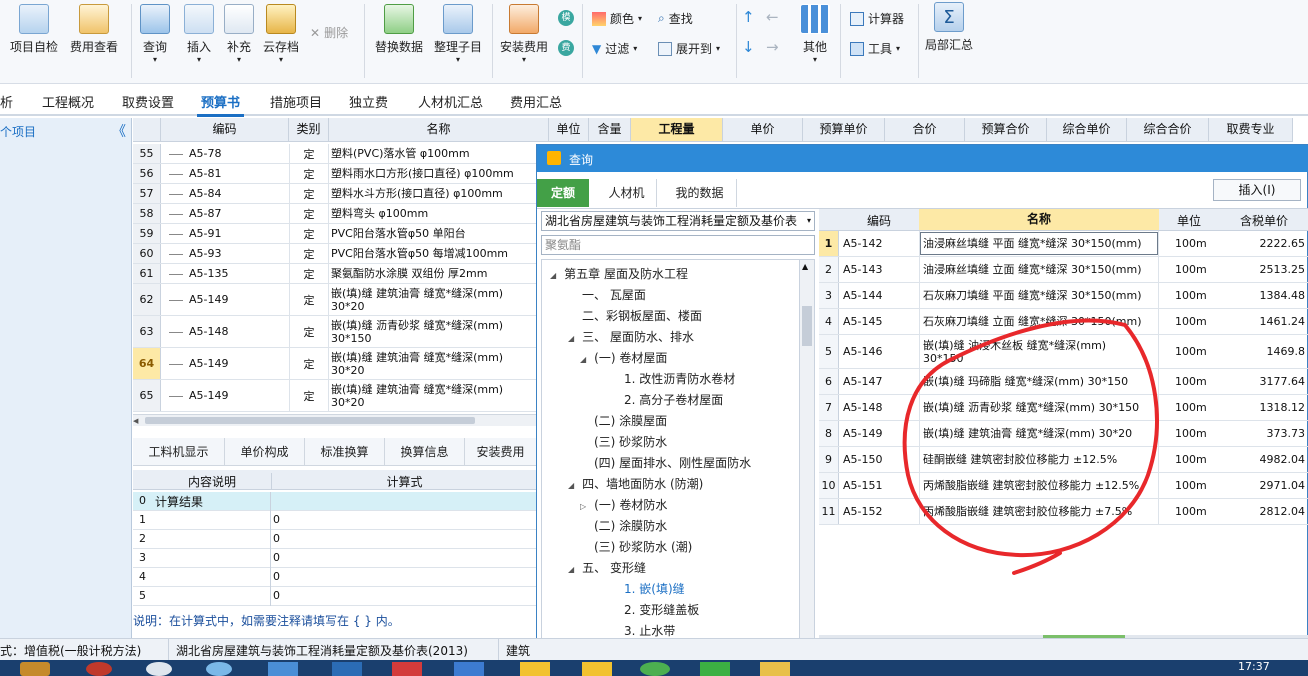 Image resolution: width=1308 pixels, height=676 pixels. Describe the element at coordinates (925, 130) in the screenshot. I see `grid-header-total: 合价` at that location.